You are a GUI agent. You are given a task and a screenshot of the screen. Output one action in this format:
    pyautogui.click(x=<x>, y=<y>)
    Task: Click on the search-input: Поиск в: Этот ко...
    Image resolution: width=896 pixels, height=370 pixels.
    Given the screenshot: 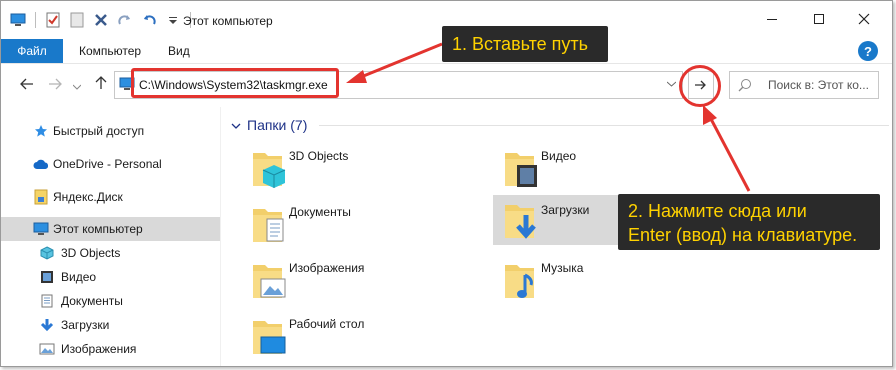 What is the action you would take?
    pyautogui.click(x=818, y=85)
    